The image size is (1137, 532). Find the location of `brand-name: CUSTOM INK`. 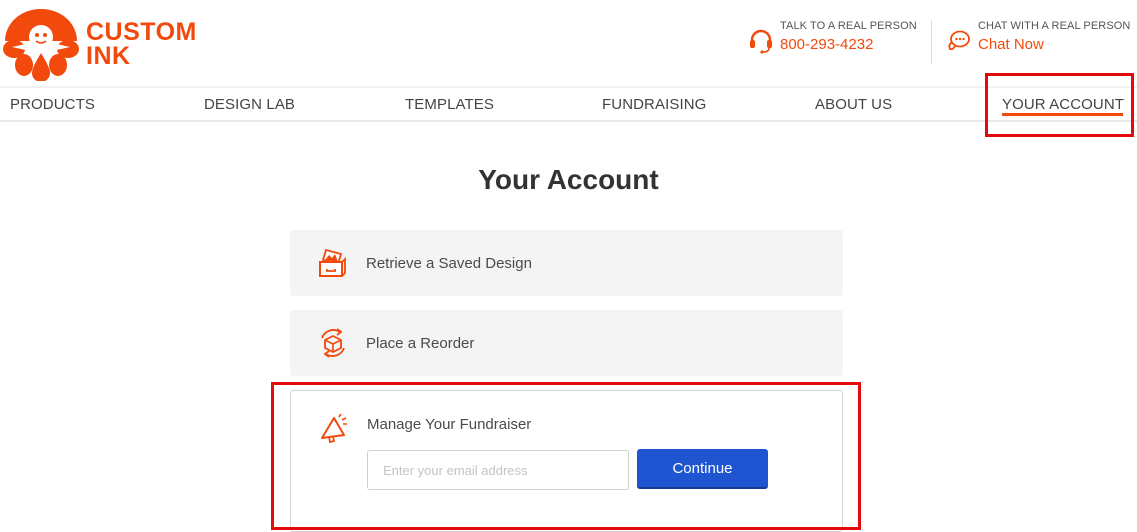

brand-name: CUSTOM INK is located at coordinates (141, 44).